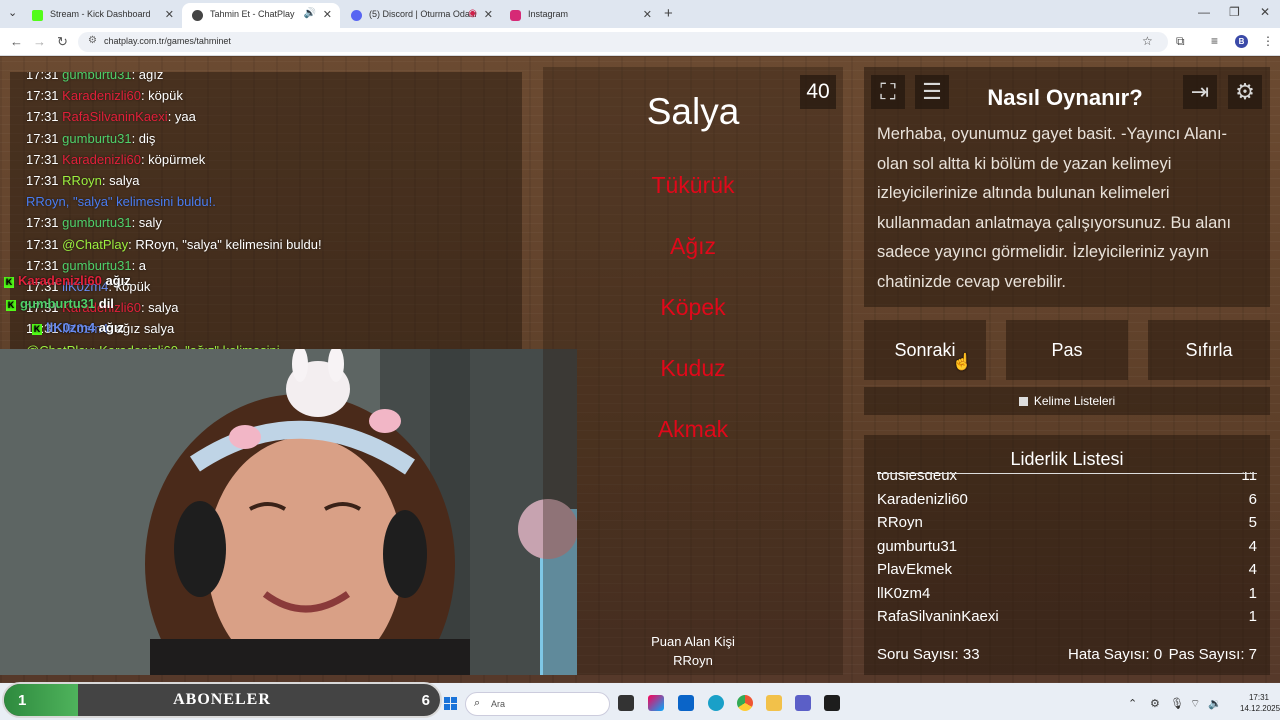 Image resolution: width=1280 pixels, height=720 pixels. I want to click on chat-message: 17:31 RRoyn: salya, so click(83, 180).